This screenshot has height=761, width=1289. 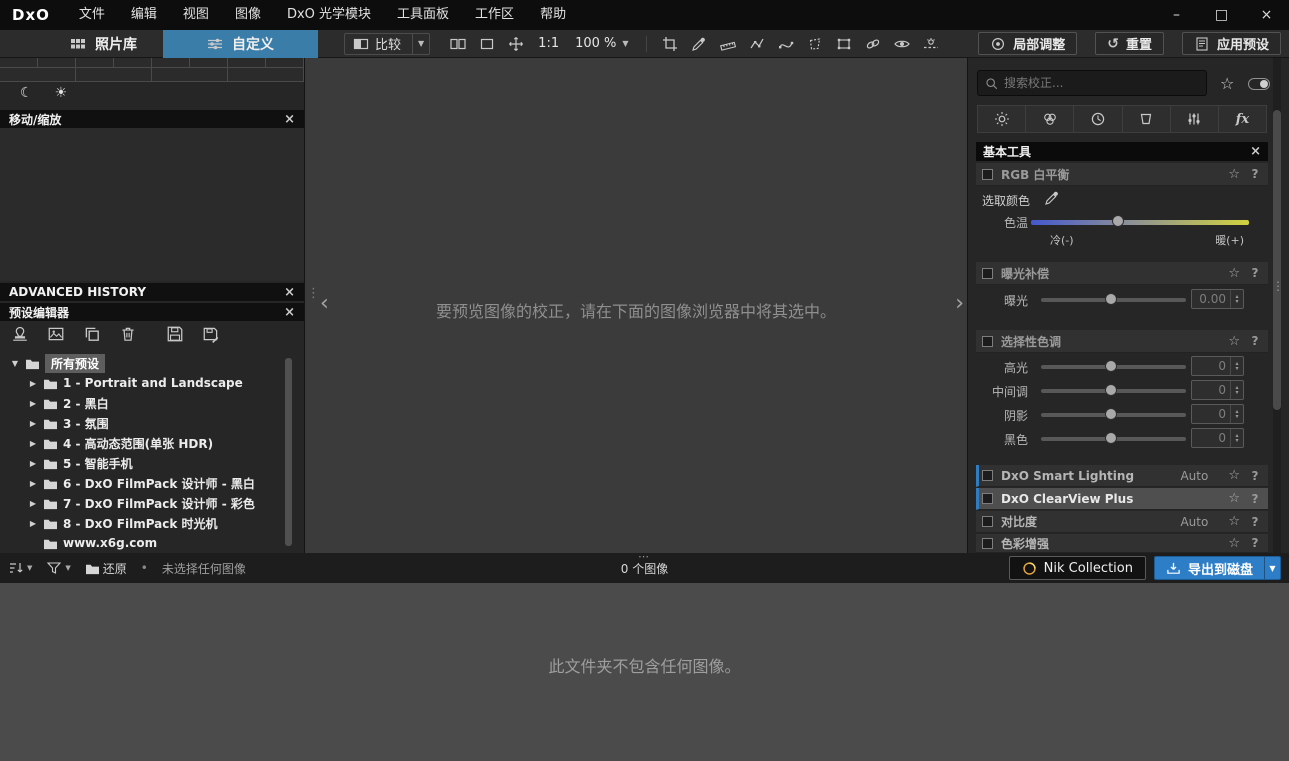 What do you see at coordinates (152, 403) in the screenshot?
I see `preset-folder-2: ▶ 2 - 黑白` at bounding box center [152, 403].